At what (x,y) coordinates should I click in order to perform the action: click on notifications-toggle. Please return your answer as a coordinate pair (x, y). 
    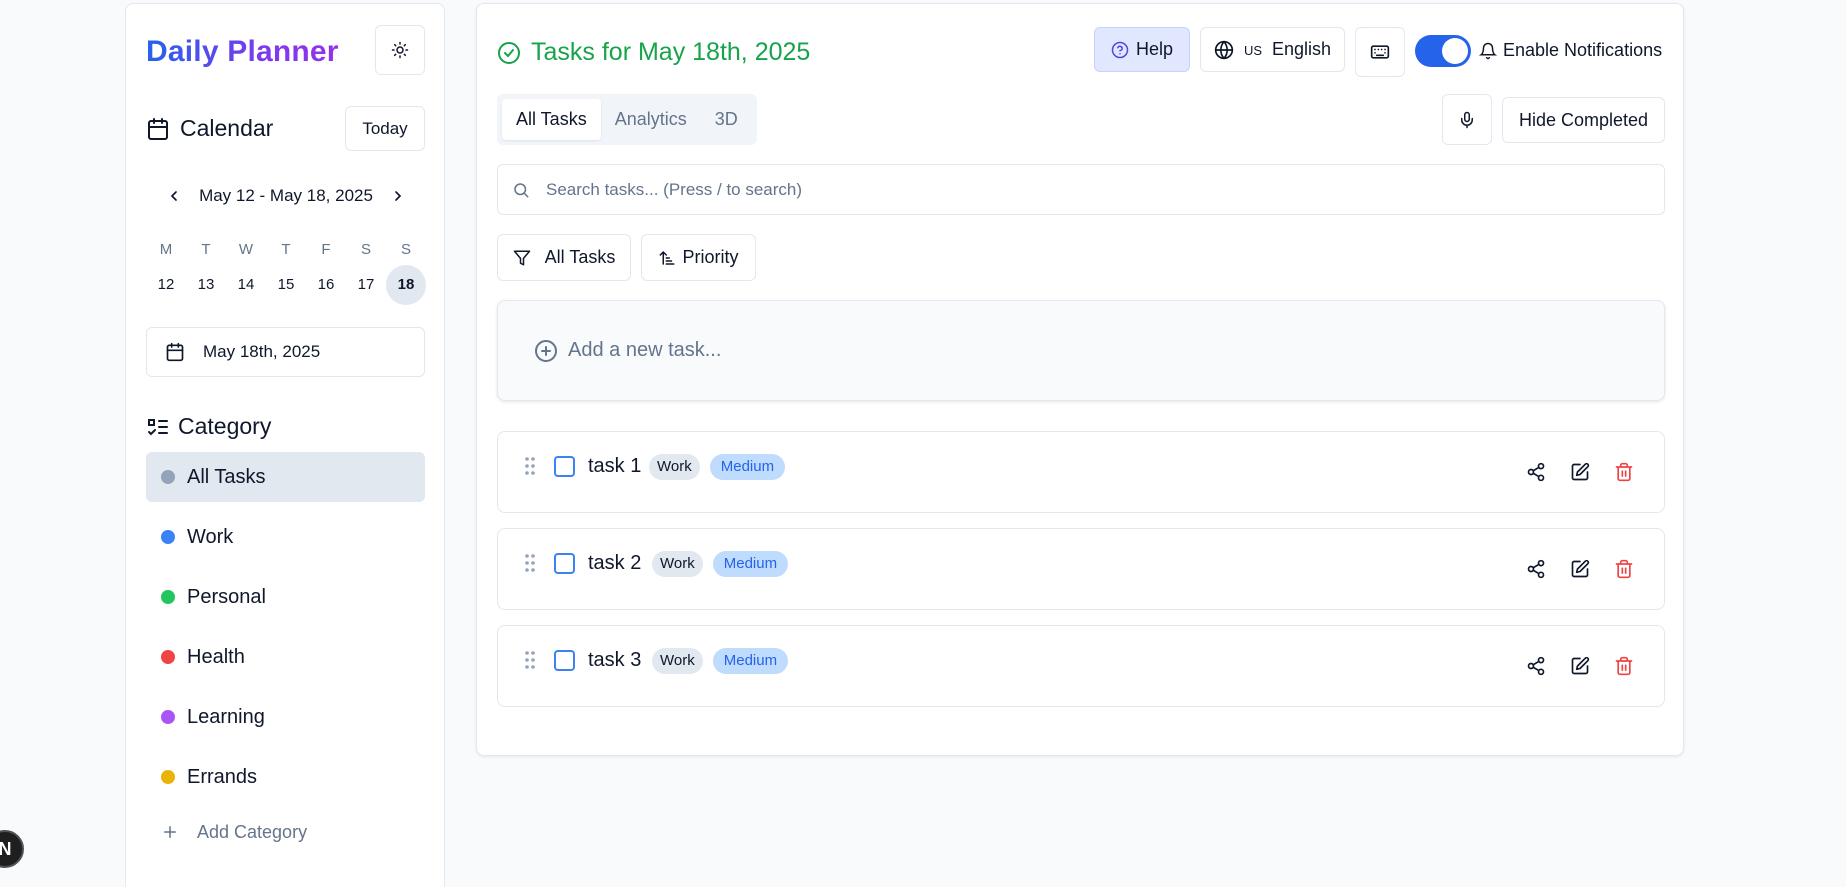
    Looking at the image, I should click on (1443, 51).